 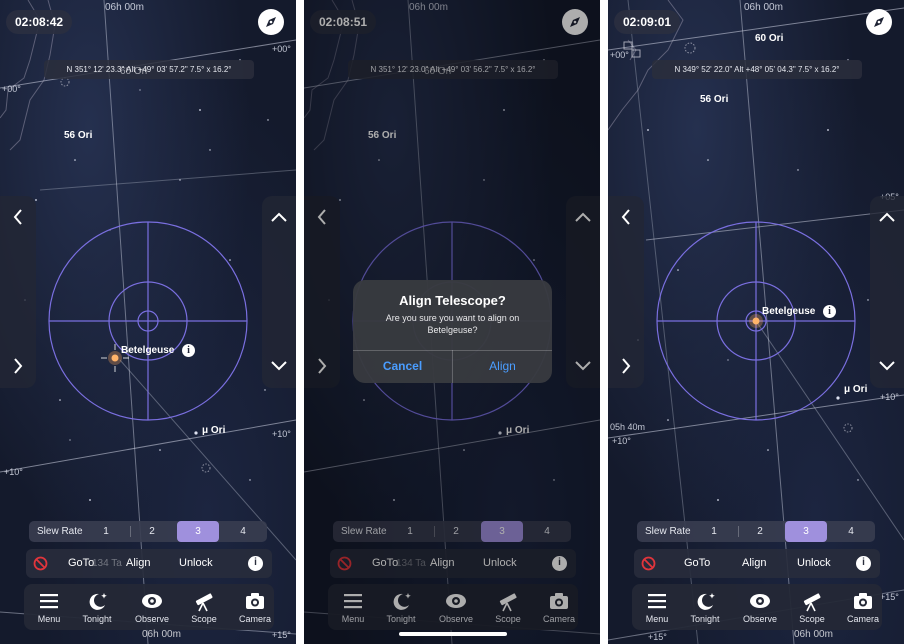 I want to click on align-confirm-button: Align, so click(x=502, y=366).